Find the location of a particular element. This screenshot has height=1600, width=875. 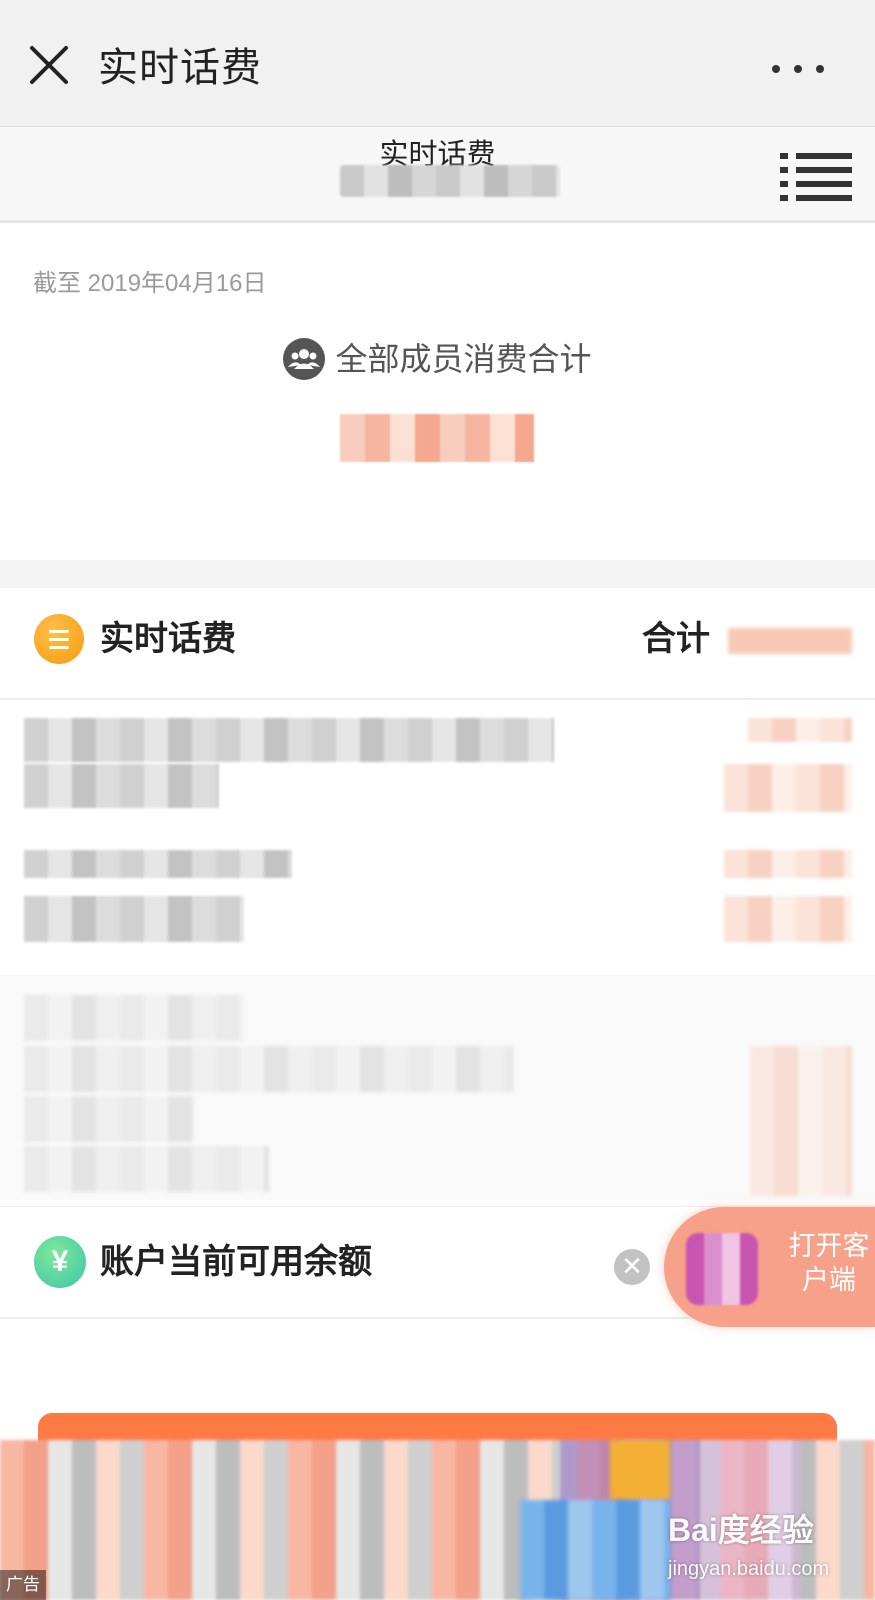

balance-label: 账户当前可用余额 is located at coordinates (236, 1262).